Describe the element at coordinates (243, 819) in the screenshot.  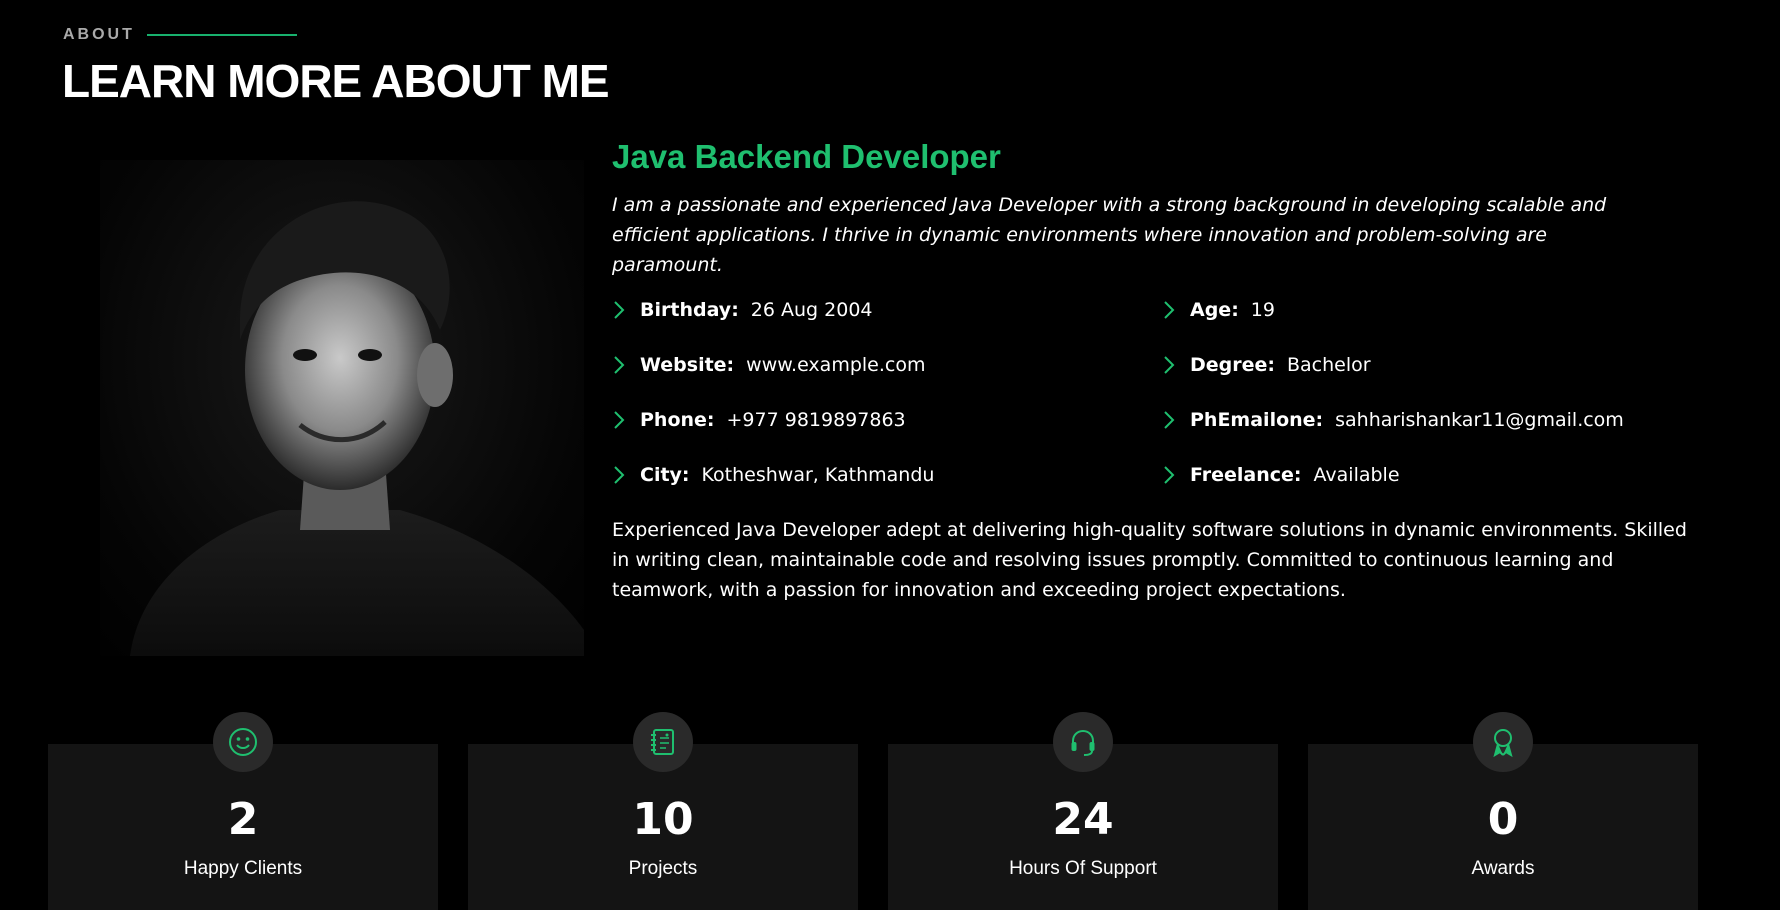
I see `stat-number: 2` at that location.